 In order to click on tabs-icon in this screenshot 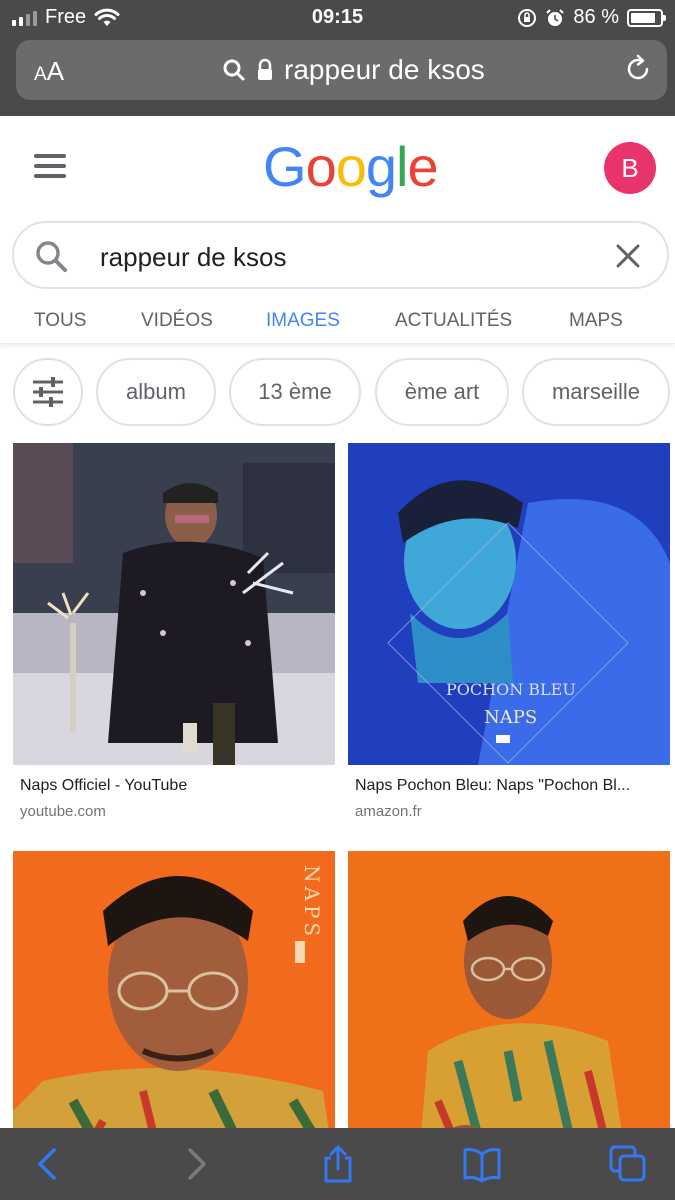, I will do `click(628, 1164)`.